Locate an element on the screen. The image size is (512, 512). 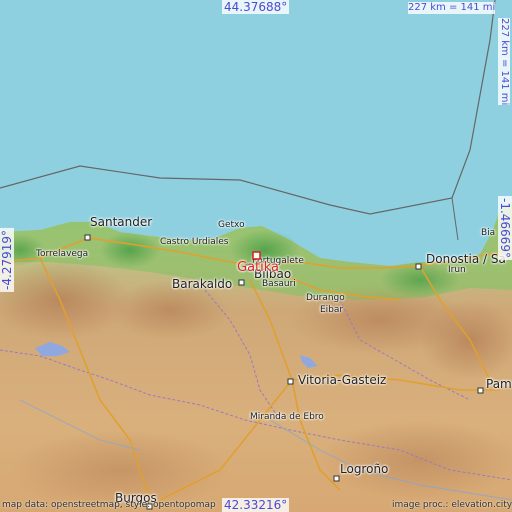
scale-top: 227 km = 141 mi is located at coordinates (452, 8).